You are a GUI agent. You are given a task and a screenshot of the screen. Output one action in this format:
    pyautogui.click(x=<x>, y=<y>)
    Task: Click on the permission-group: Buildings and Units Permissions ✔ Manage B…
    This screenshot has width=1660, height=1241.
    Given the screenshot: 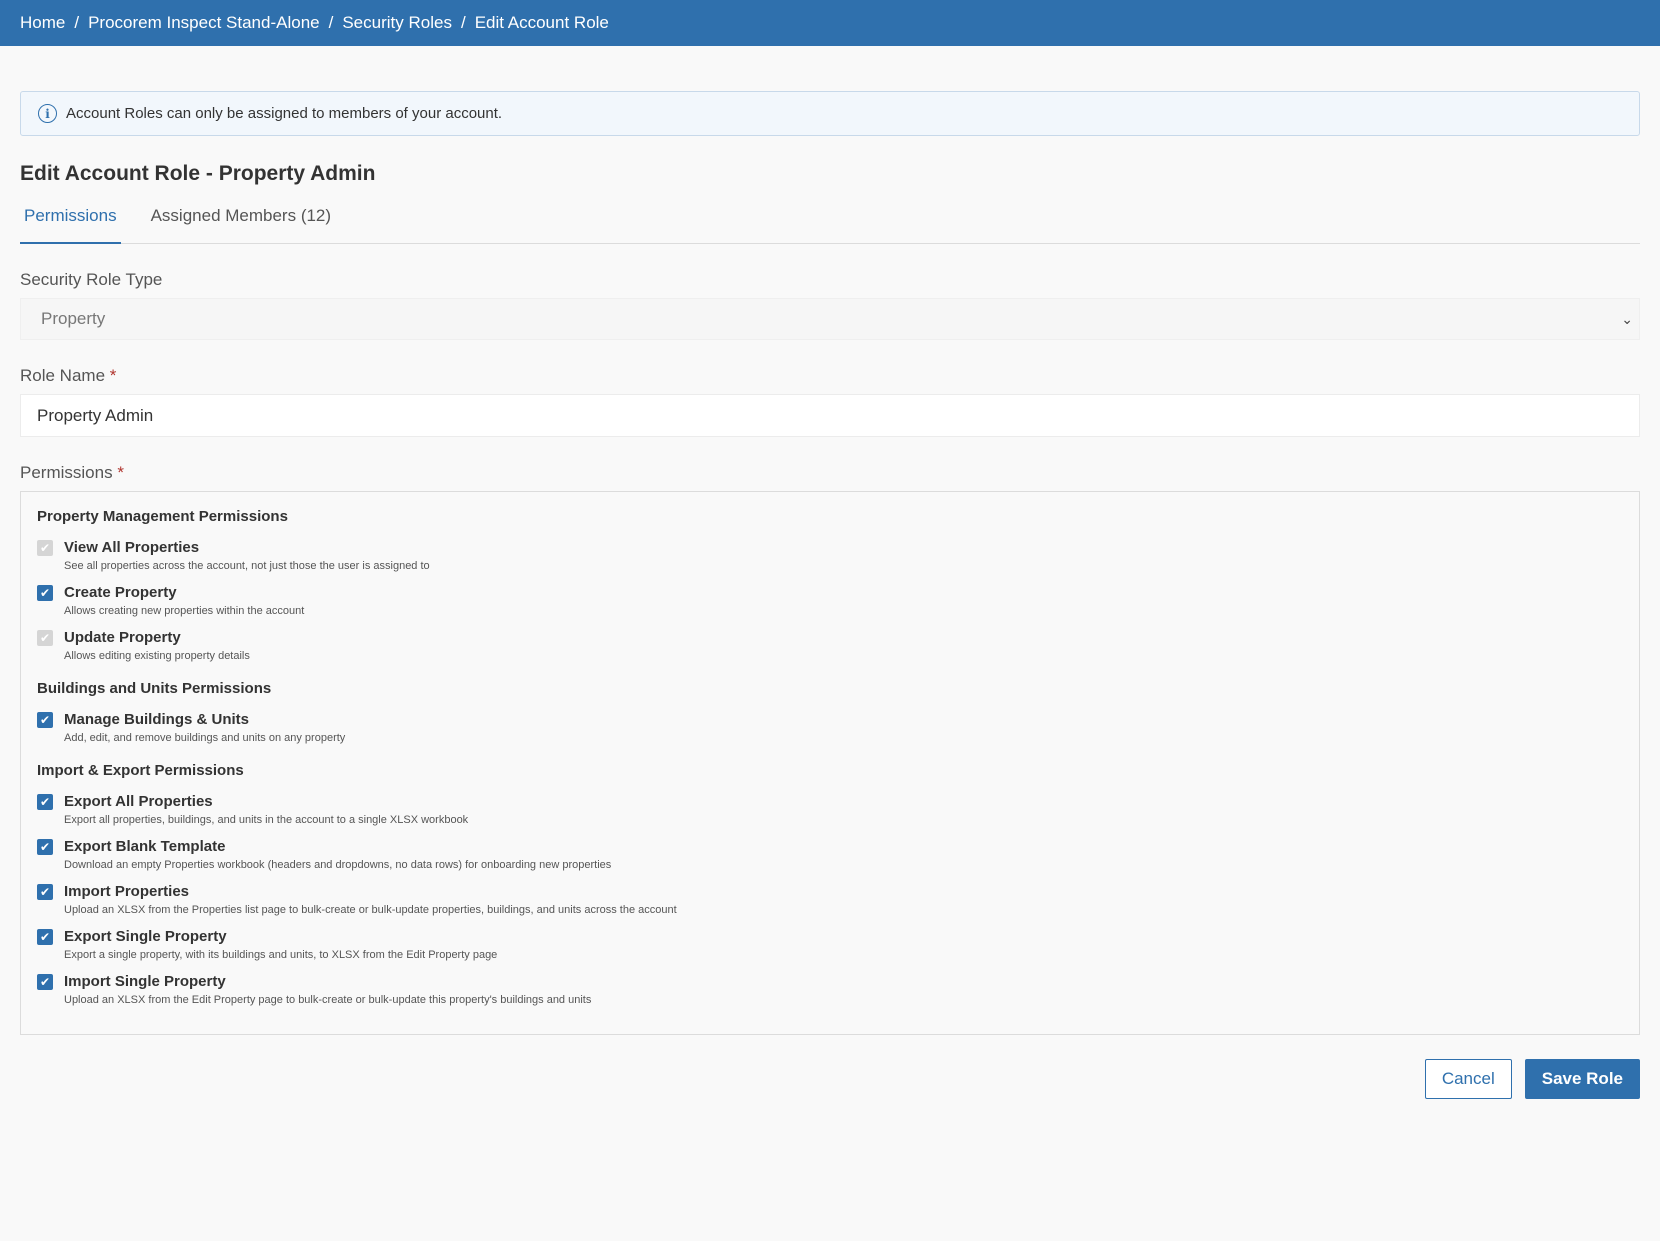 What is the action you would take?
    pyautogui.click(x=830, y=712)
    